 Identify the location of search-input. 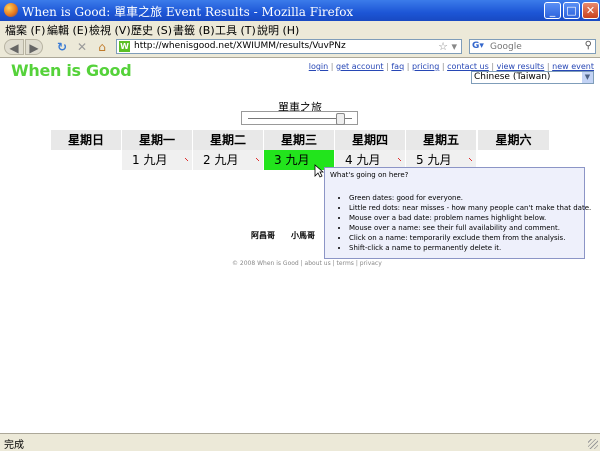
(532, 46).